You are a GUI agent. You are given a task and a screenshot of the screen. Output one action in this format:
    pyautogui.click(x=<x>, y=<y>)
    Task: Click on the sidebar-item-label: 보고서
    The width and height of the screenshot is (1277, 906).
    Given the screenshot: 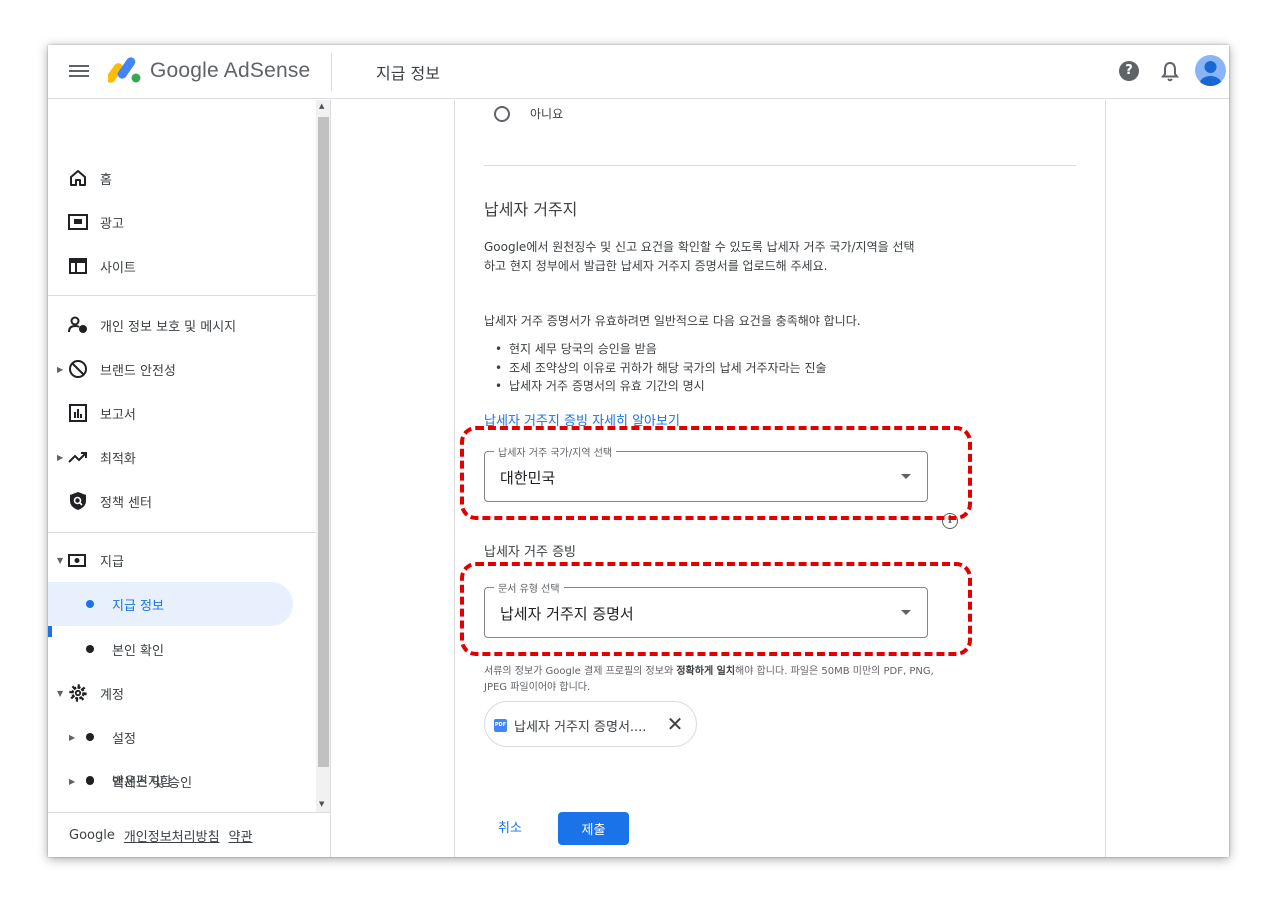 What is the action you would take?
    pyautogui.click(x=118, y=415)
    